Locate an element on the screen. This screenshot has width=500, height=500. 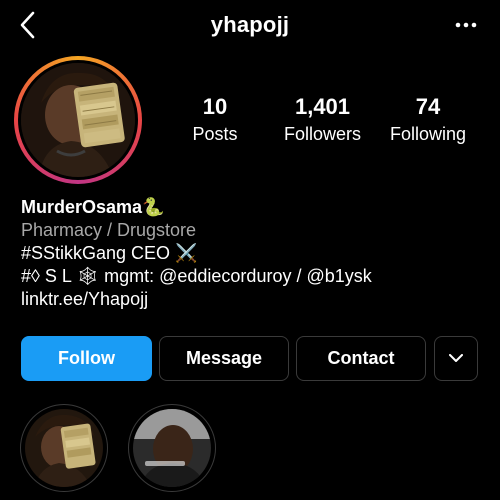
suggested-accounts-button is located at coordinates (456, 358).